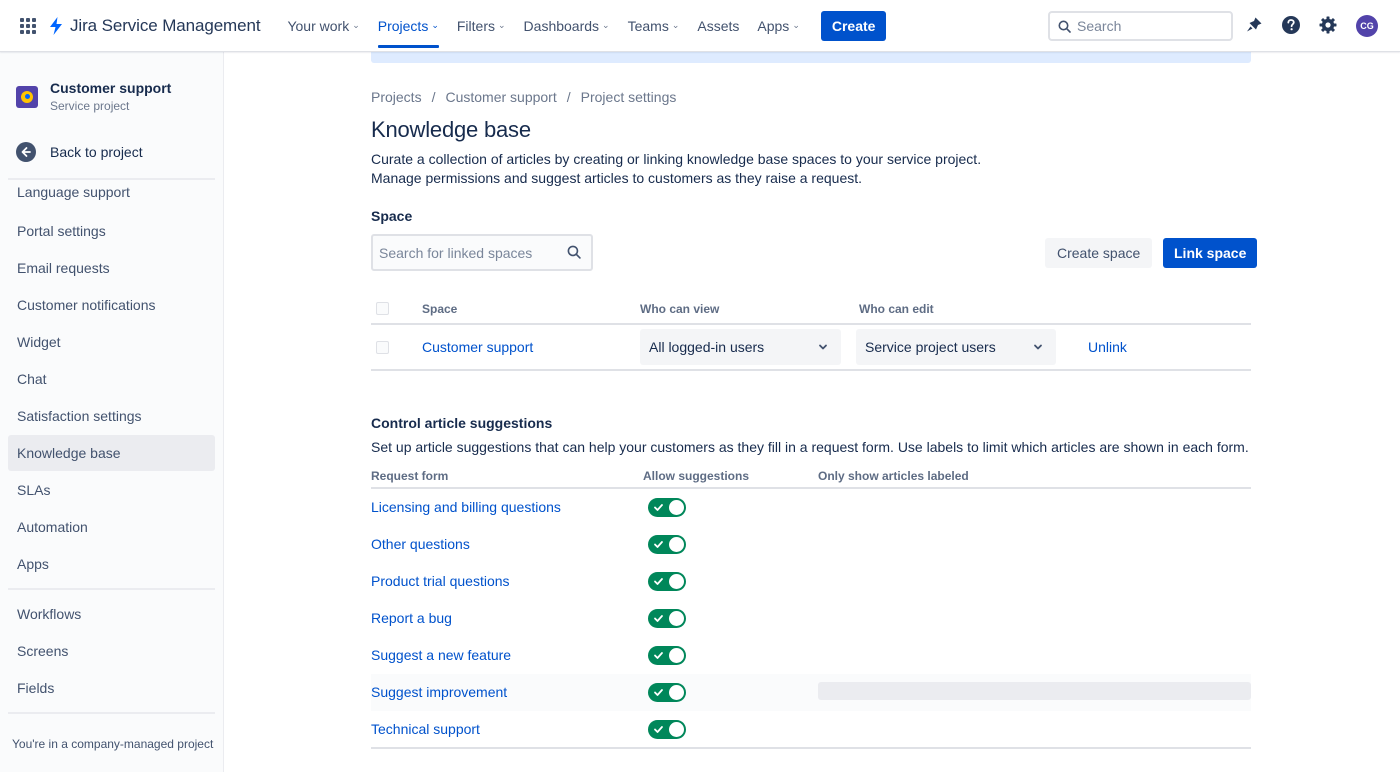 The width and height of the screenshot is (1400, 772). I want to click on request-form-link: Suggest improvement, so click(439, 692).